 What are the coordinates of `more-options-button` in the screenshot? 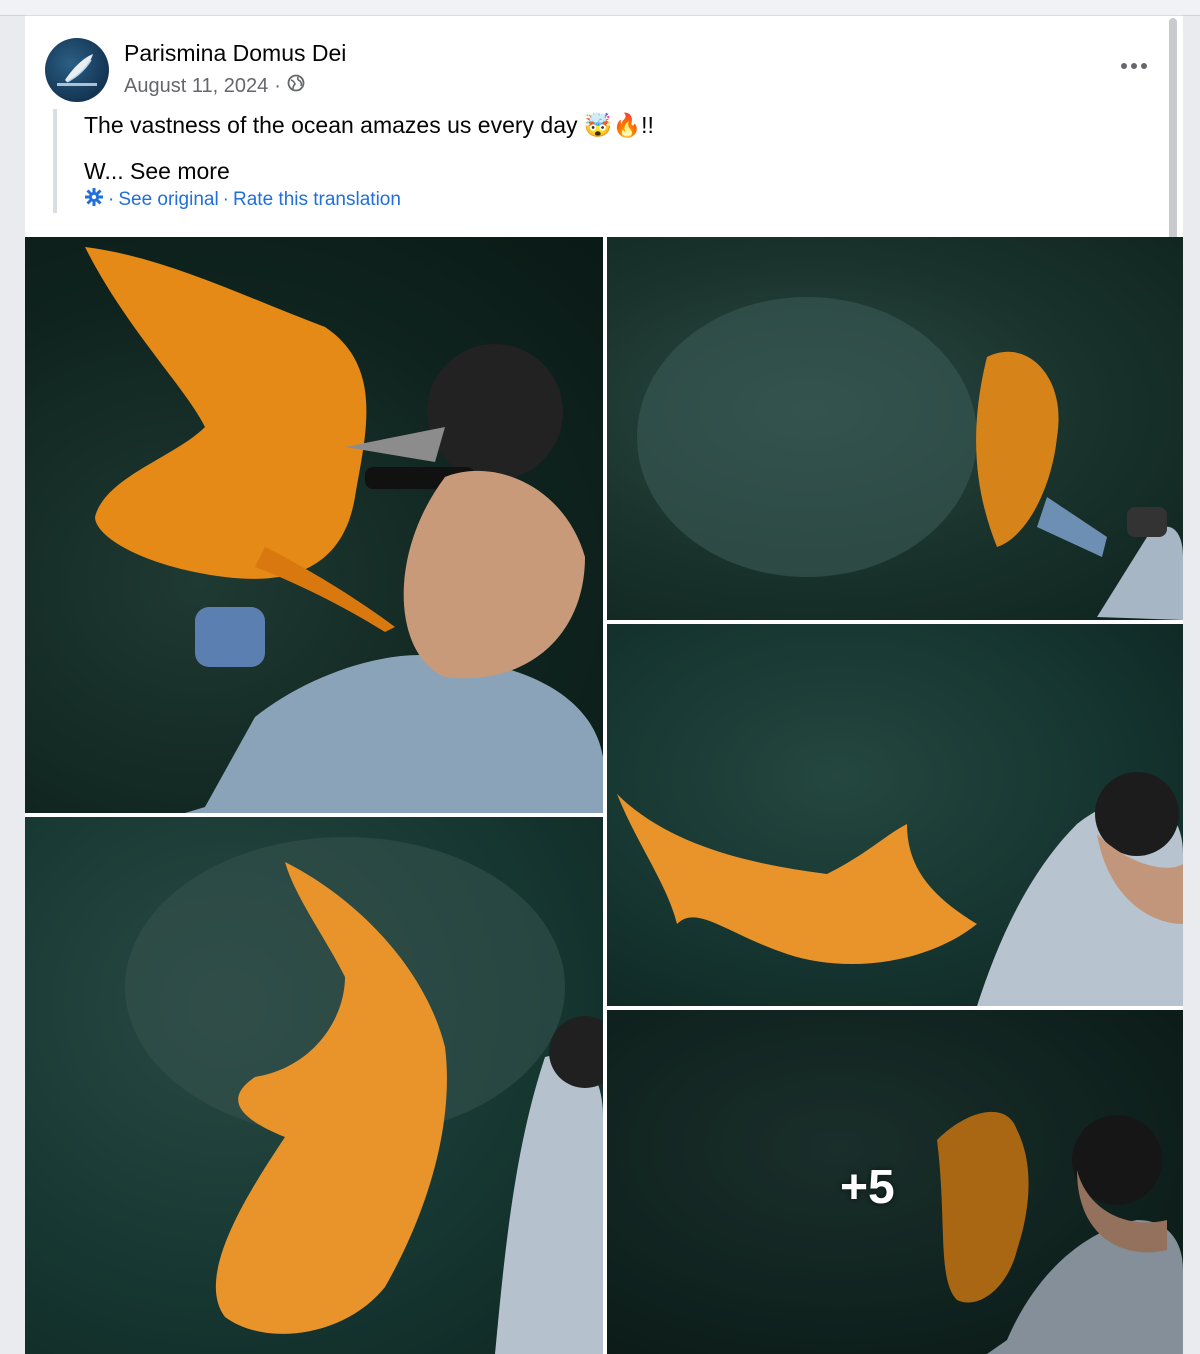 It's located at (1134, 66).